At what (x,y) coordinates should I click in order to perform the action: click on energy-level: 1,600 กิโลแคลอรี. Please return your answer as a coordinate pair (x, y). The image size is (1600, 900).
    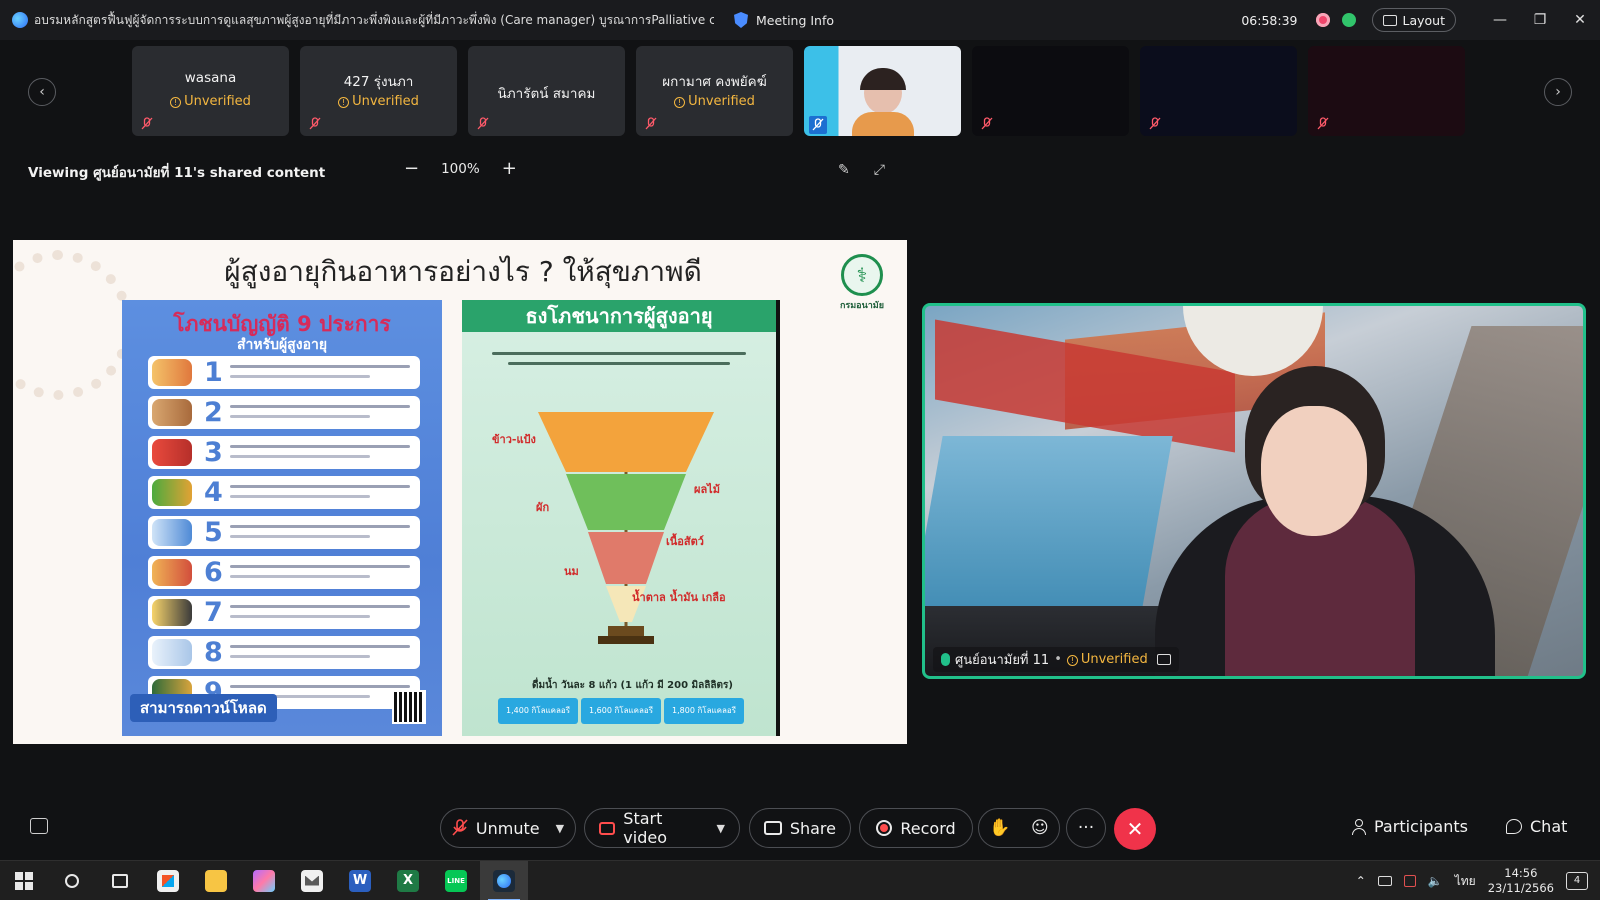
    Looking at the image, I should click on (621, 711).